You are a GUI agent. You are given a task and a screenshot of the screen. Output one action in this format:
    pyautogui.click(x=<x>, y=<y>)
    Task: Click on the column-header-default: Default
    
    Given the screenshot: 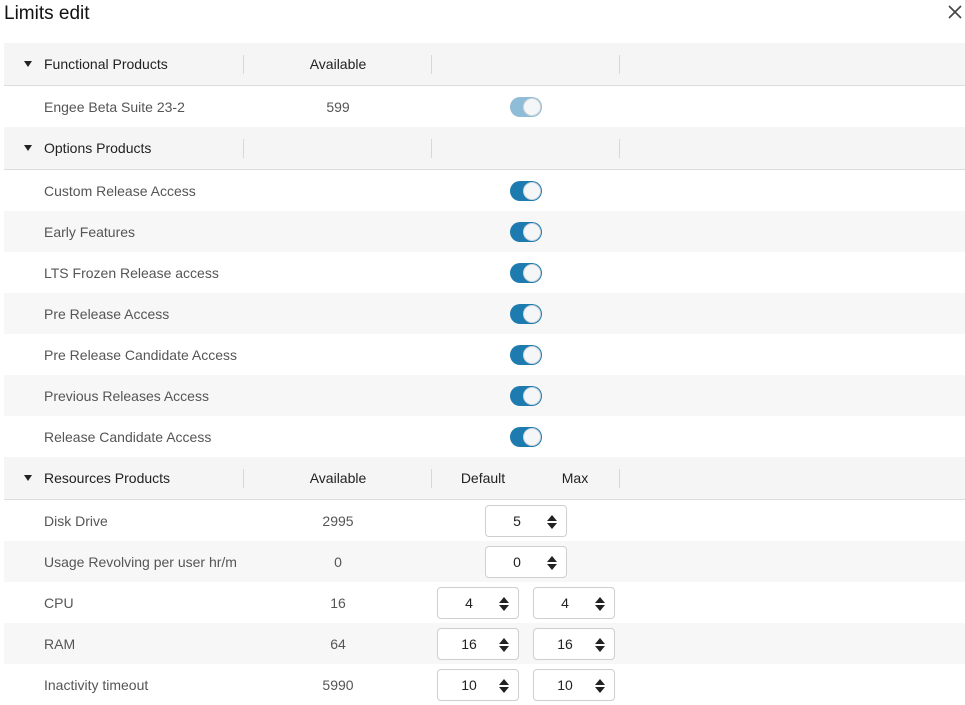 What is the action you would take?
    pyautogui.click(x=483, y=478)
    